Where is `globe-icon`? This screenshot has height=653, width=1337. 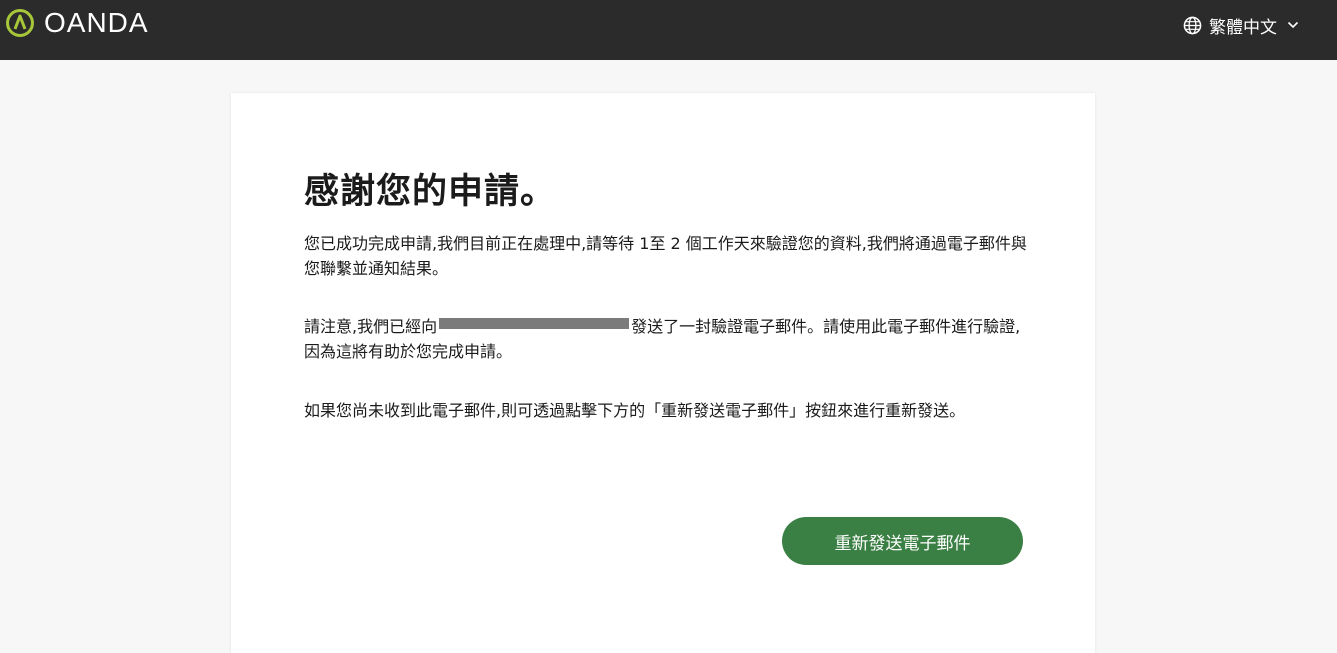
globe-icon is located at coordinates (1192, 25).